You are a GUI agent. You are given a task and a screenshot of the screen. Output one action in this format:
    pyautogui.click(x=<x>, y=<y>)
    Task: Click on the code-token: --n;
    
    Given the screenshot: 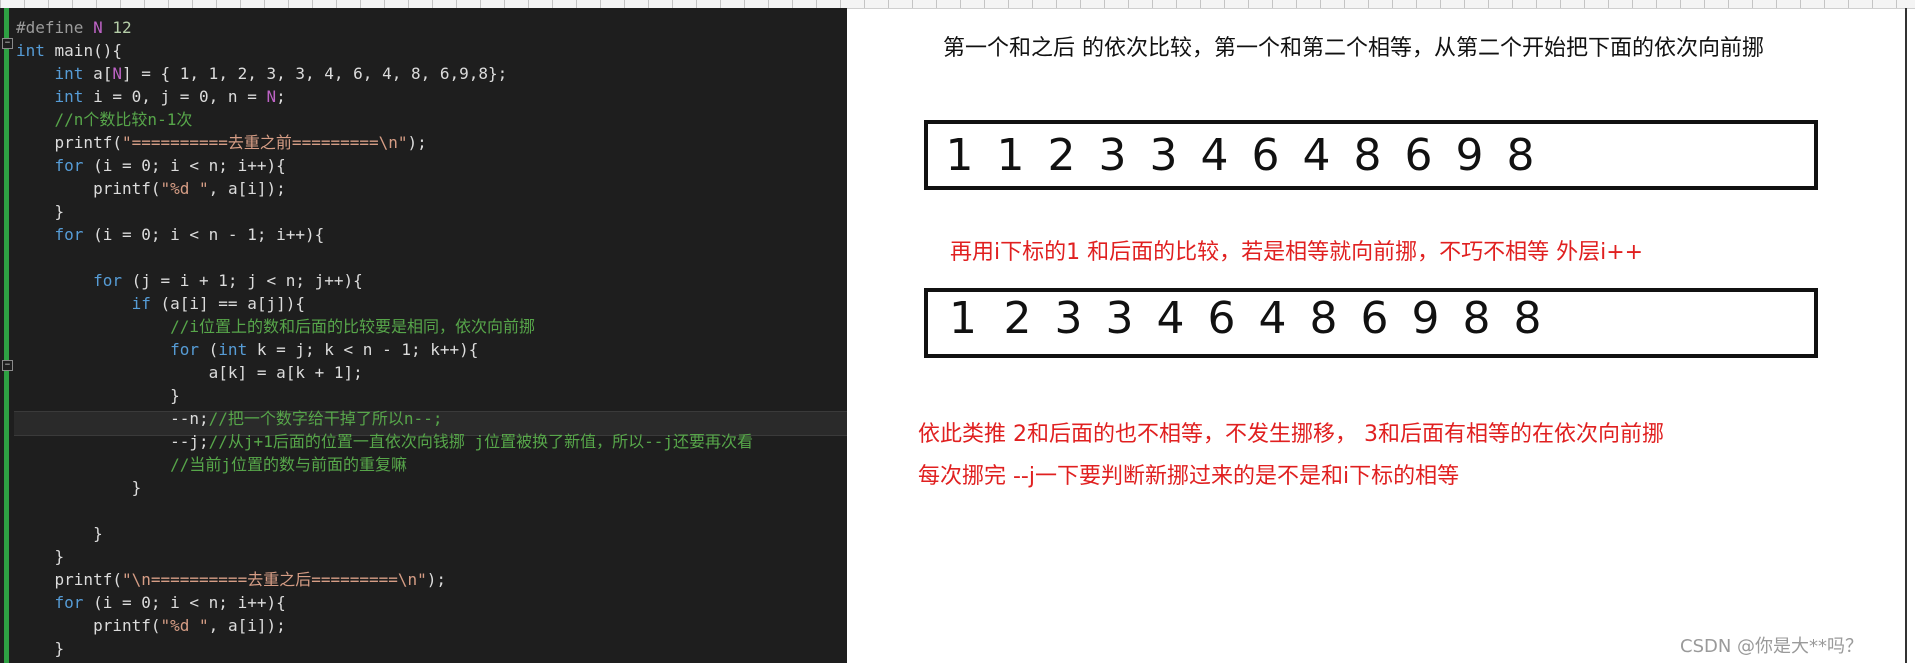 What is the action you would take?
    pyautogui.click(x=112, y=418)
    